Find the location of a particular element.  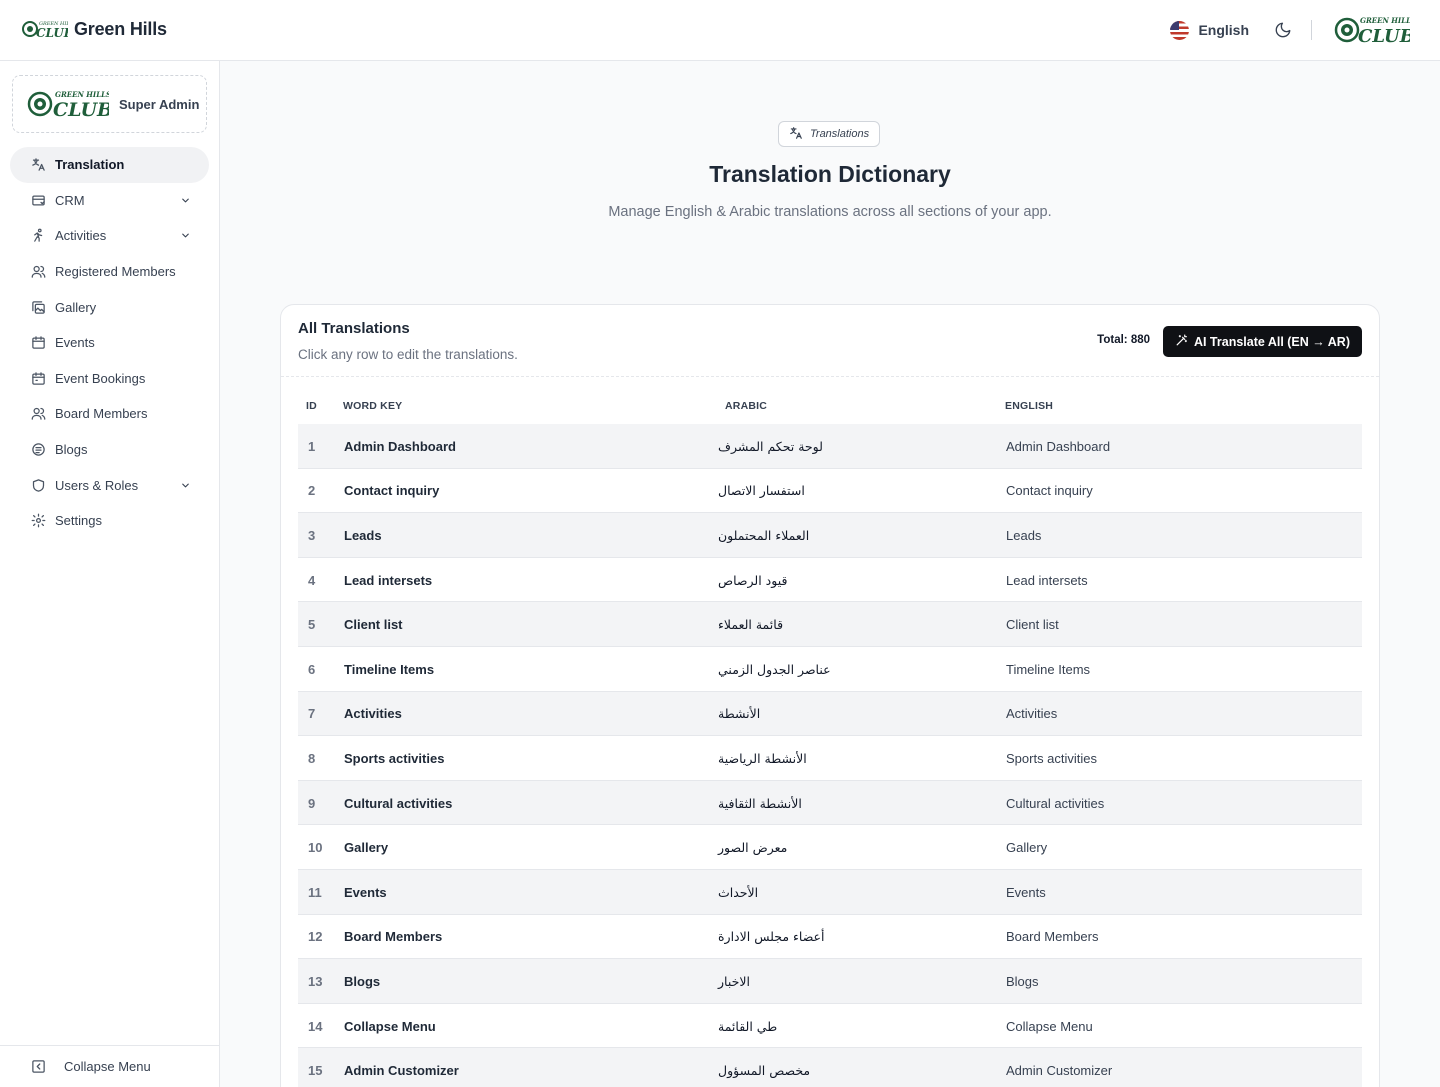

sidebar-item-label: Users & Roles is located at coordinates (97, 485).